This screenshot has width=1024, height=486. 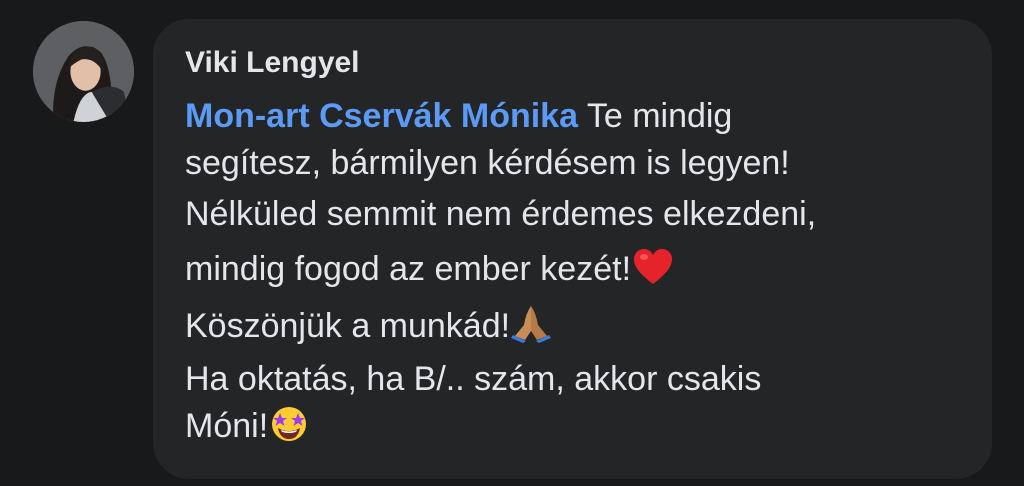 What do you see at coordinates (487, 163) in the screenshot?
I see `comment-line: segítesz, bármilyen kérdésem is legyen!` at bounding box center [487, 163].